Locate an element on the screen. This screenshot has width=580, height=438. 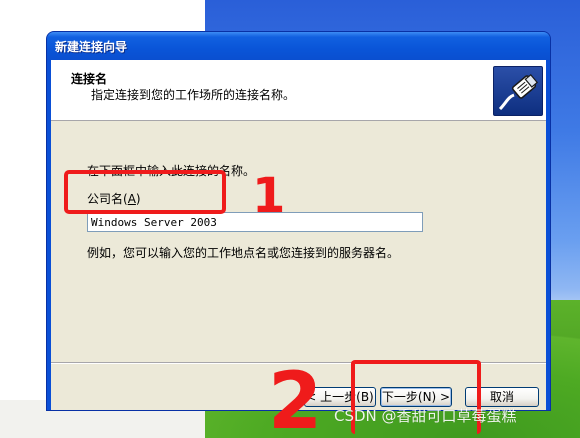
annotation-step-2: 2 is located at coordinates (295, 397).